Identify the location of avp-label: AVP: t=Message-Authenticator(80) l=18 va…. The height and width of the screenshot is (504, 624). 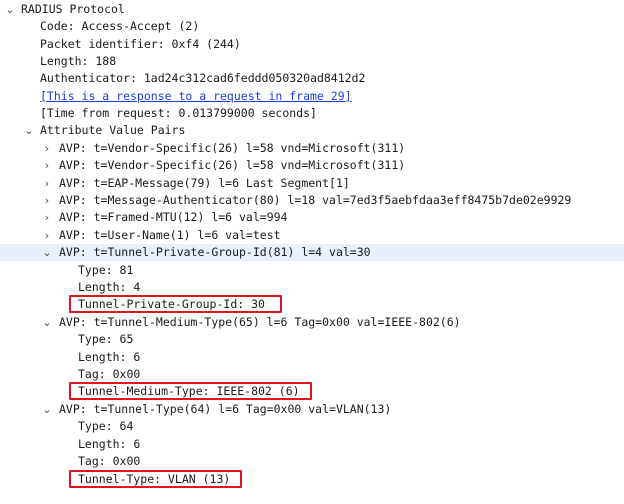
(315, 200).